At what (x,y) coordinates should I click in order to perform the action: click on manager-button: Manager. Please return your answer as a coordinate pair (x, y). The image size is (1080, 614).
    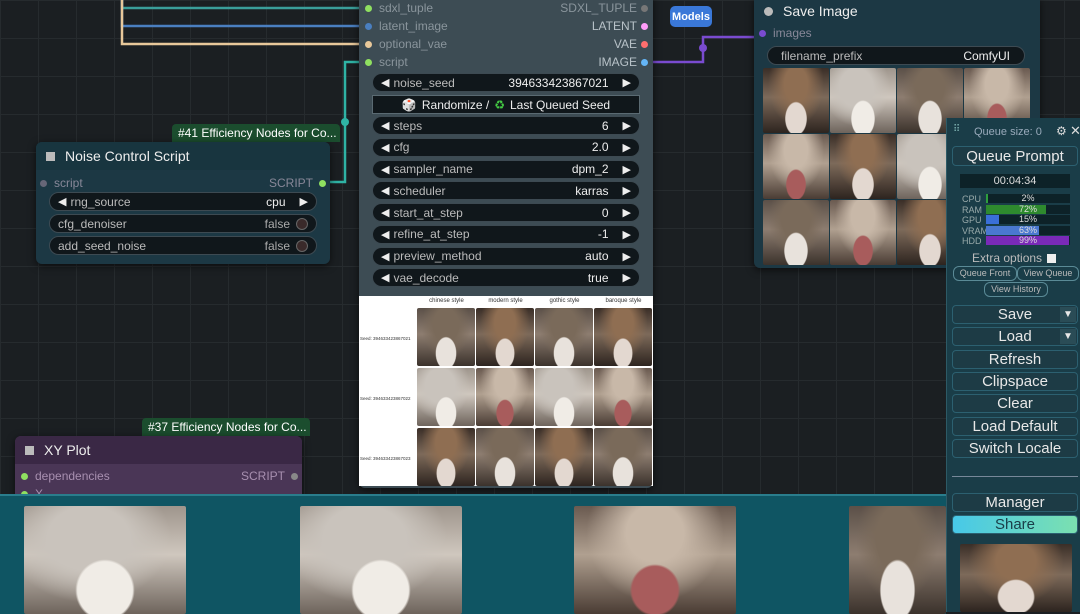
    Looking at the image, I should click on (1015, 502).